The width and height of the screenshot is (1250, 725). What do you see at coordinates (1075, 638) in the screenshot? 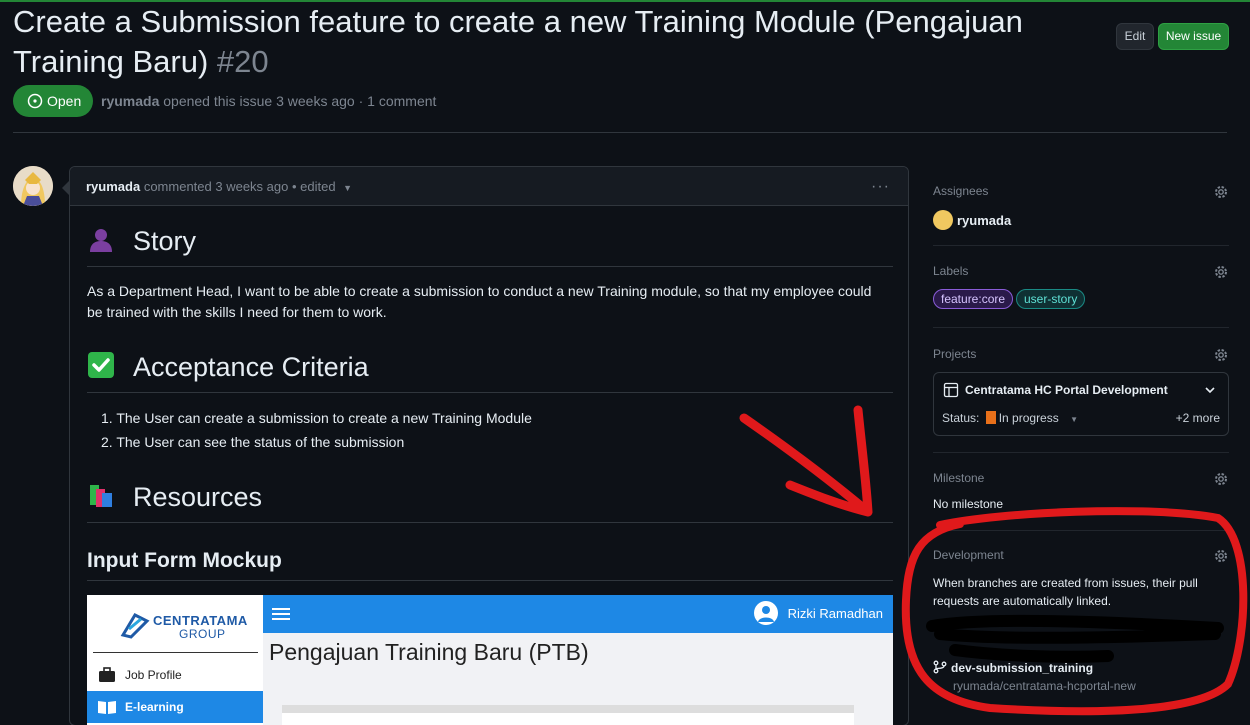
I see `redacted-scribble` at bounding box center [1075, 638].